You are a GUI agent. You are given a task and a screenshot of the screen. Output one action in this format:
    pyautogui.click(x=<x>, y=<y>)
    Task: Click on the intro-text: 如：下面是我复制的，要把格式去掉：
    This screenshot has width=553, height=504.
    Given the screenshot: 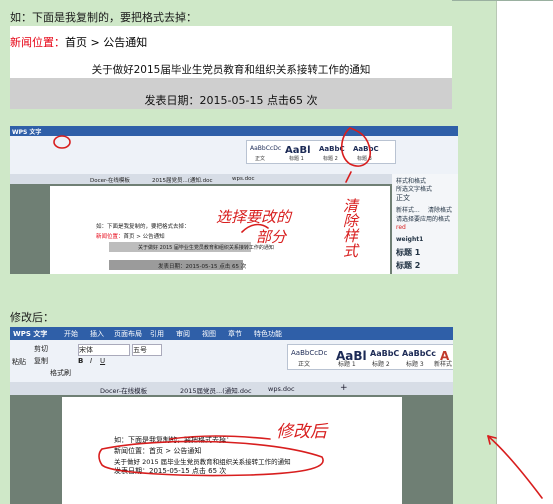 What is the action you would take?
    pyautogui.click(x=103, y=17)
    